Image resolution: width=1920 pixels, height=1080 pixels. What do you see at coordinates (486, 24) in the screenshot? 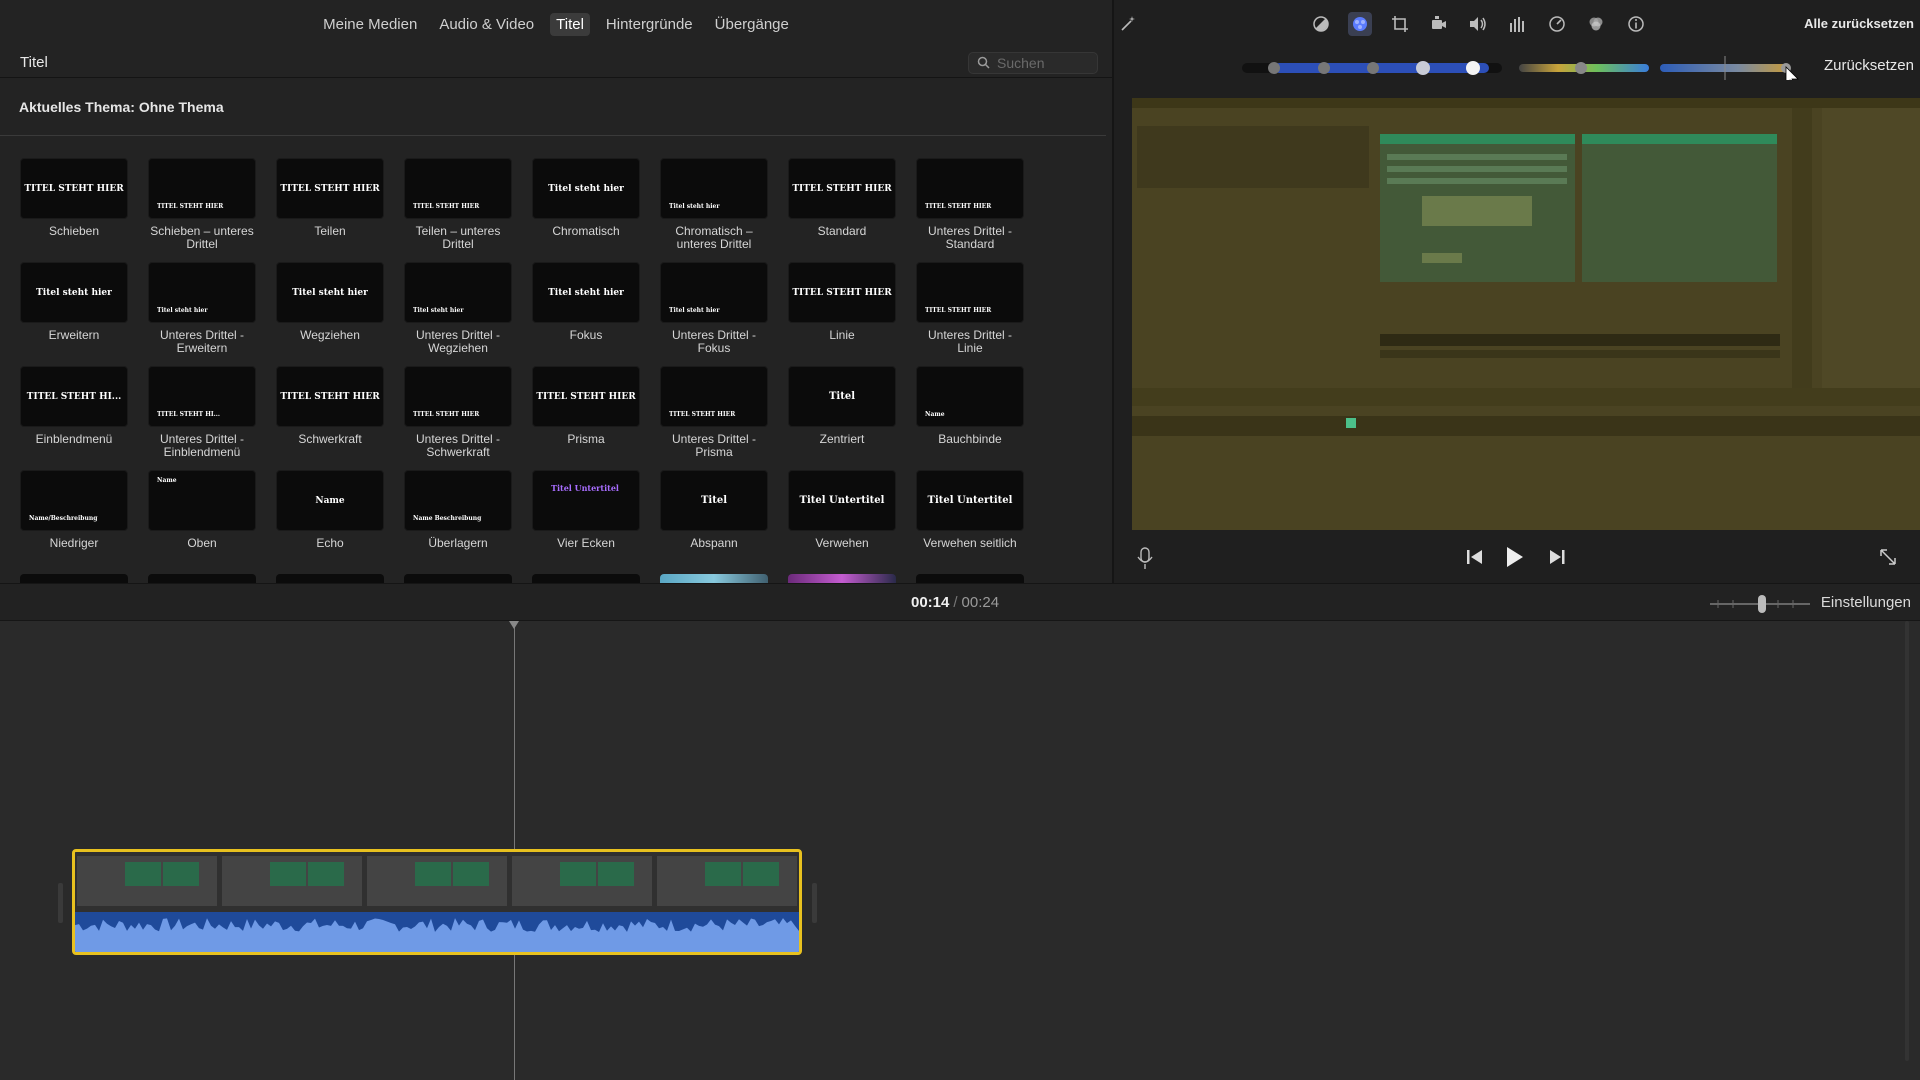
I see `tab-audio-video: Audio & Video` at bounding box center [486, 24].